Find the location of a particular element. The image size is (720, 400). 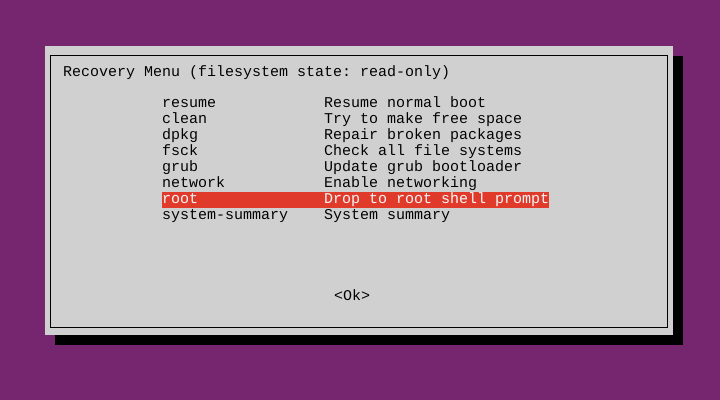

menu-item: resume Resume normal boot is located at coordinates (324, 104).